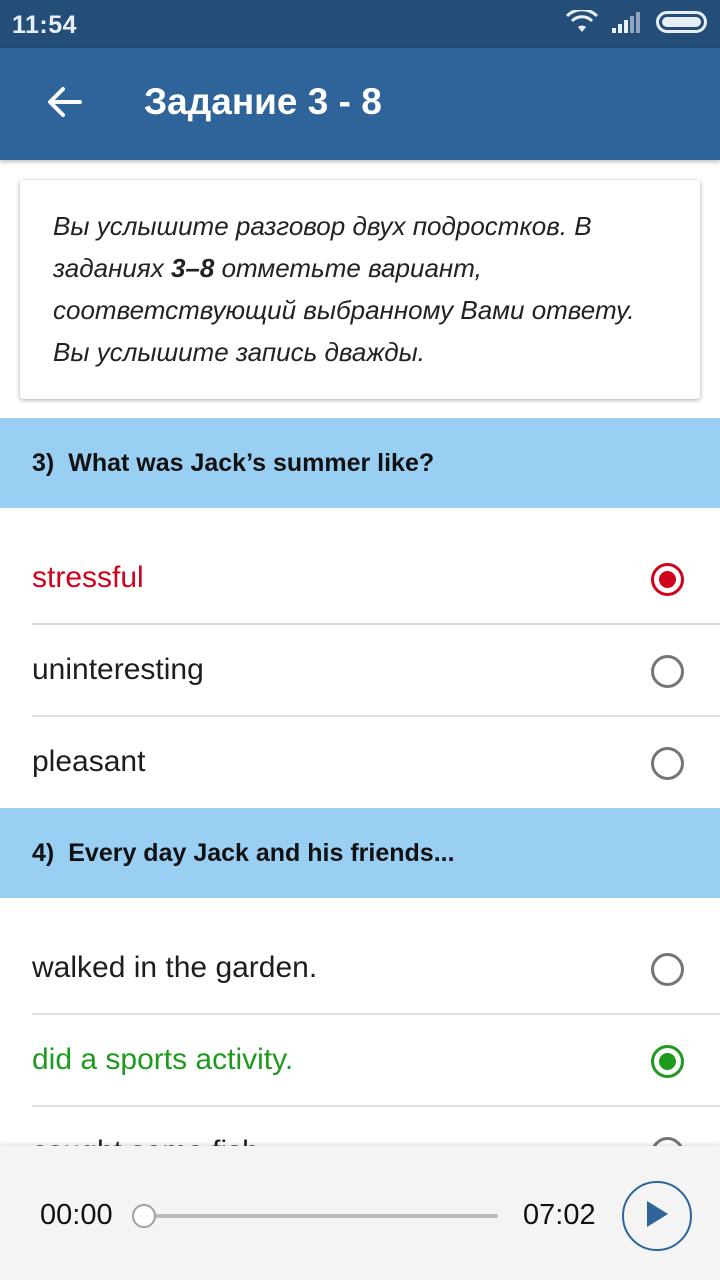 The image size is (720, 1280). I want to click on instruction-line: Вы услышите запись дважды., so click(239, 352).